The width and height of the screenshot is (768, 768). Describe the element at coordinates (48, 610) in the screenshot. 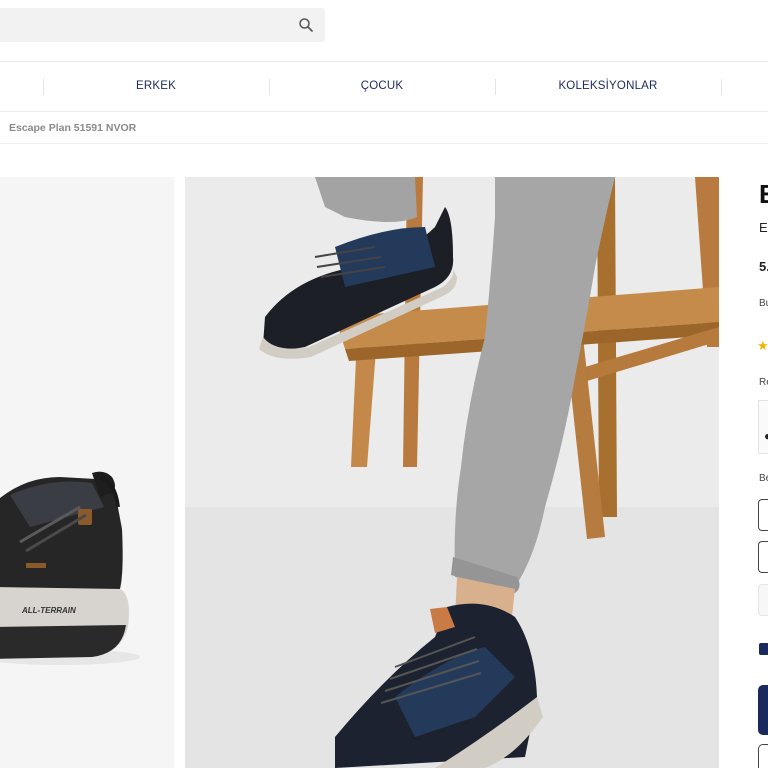

I see `svg-text: ALL-TERRAIN` at that location.